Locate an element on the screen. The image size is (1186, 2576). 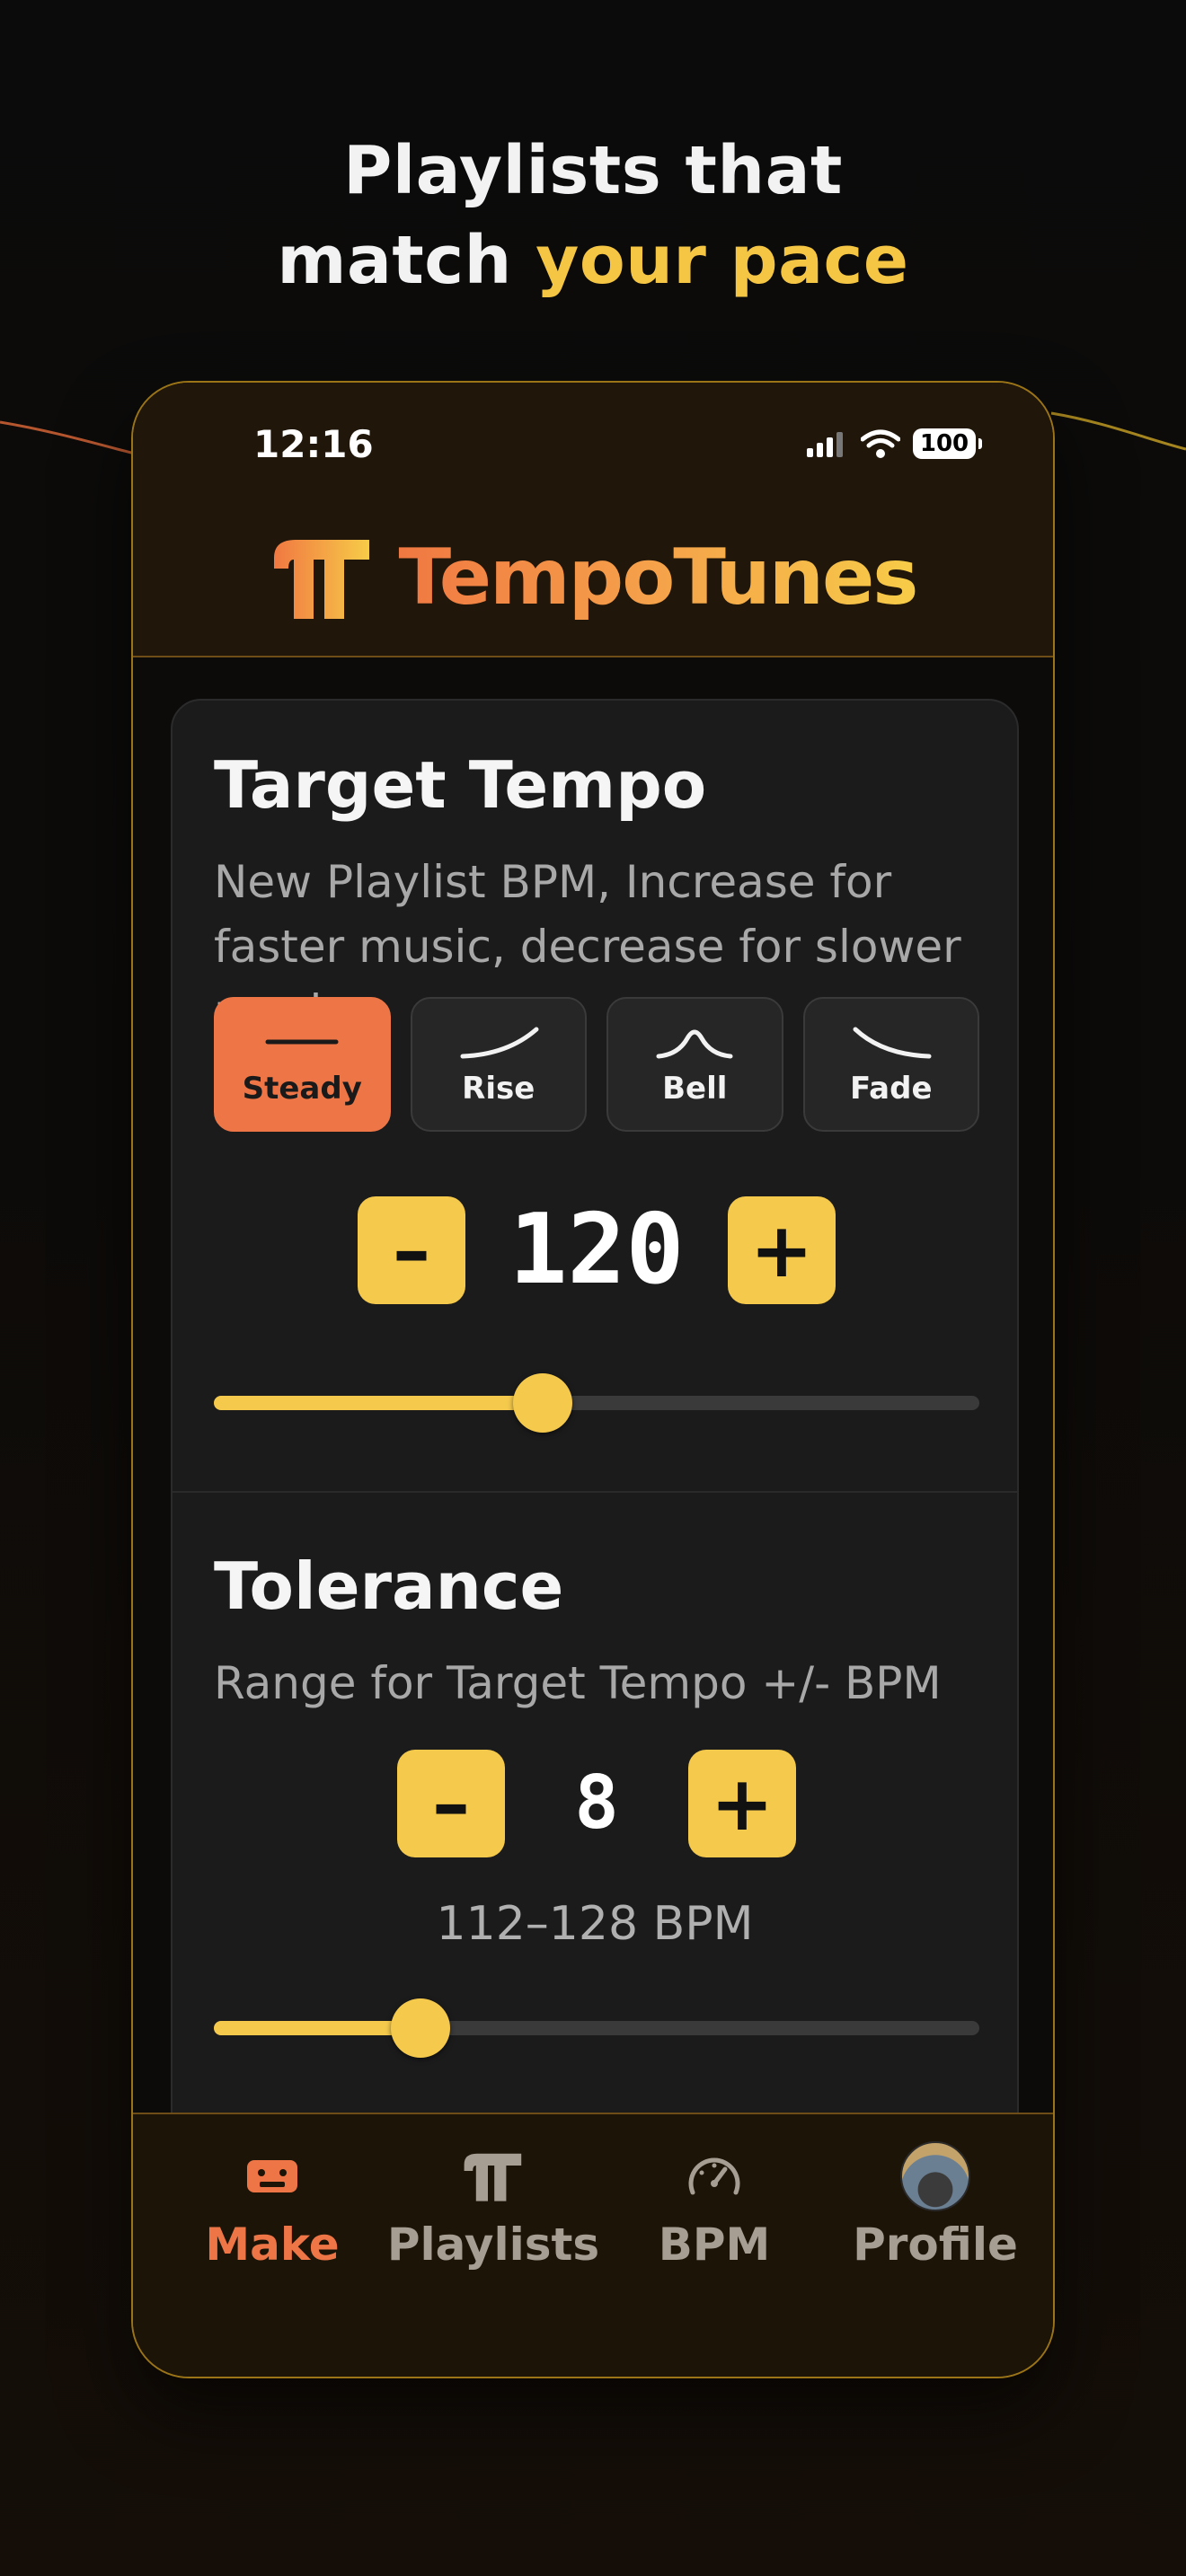
avatar-icon is located at coordinates (935, 2176).